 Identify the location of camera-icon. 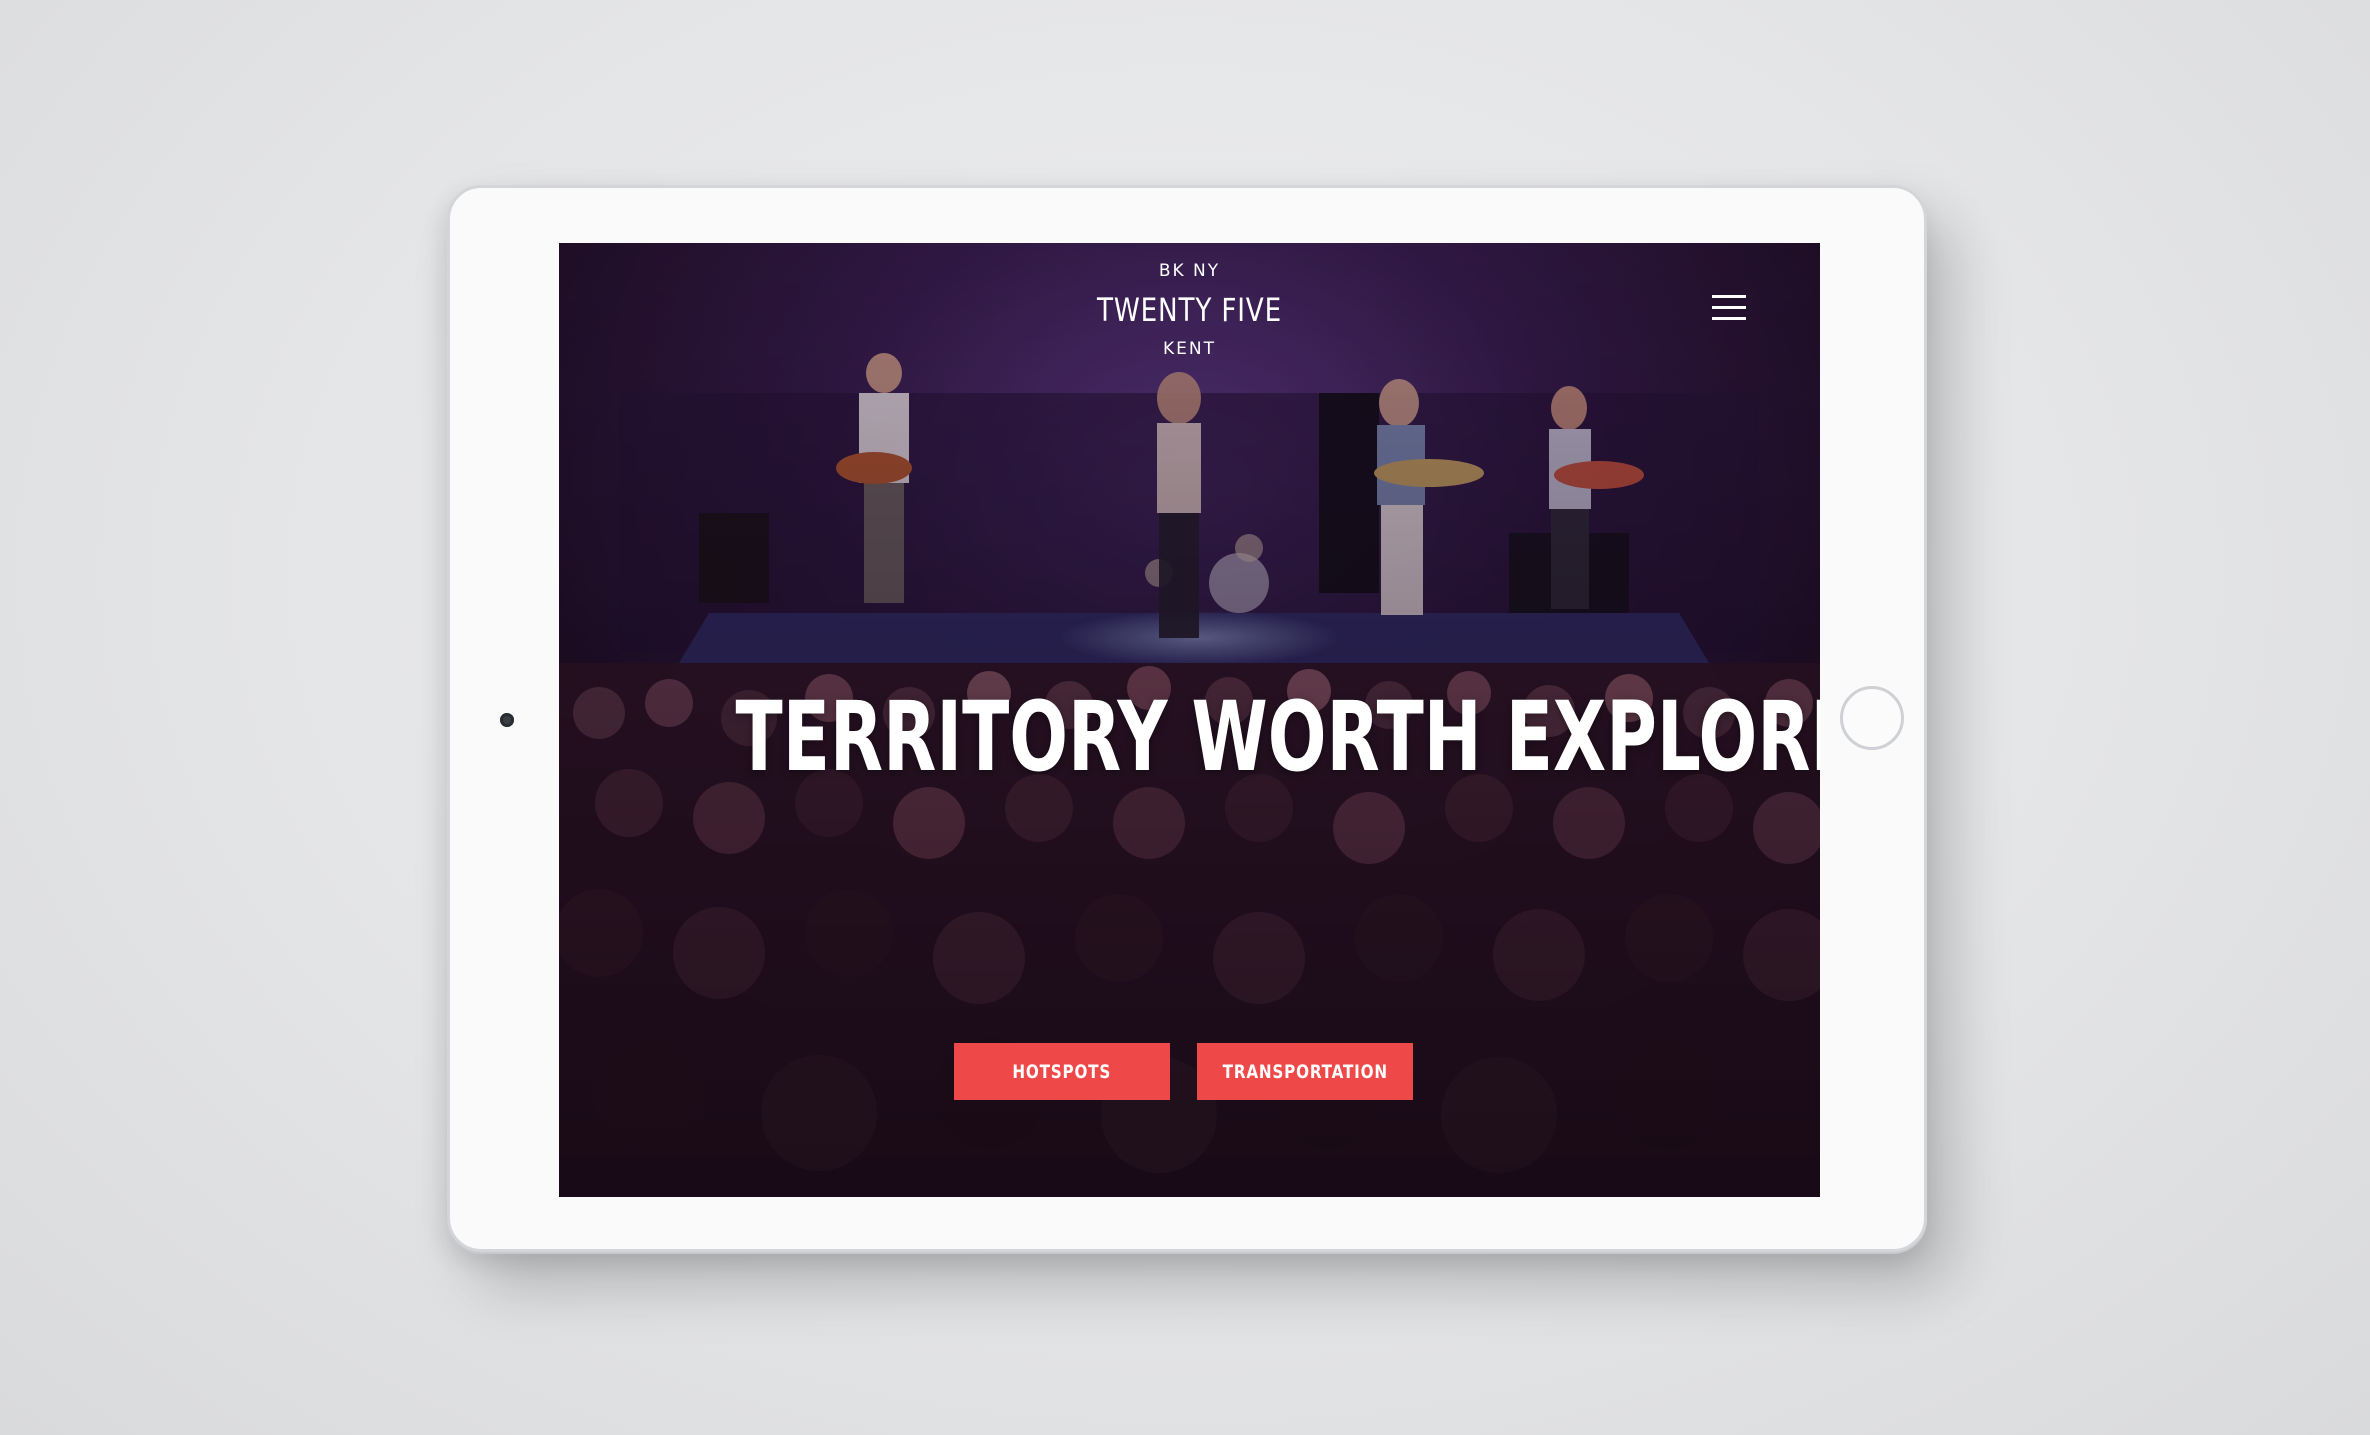
(507, 720).